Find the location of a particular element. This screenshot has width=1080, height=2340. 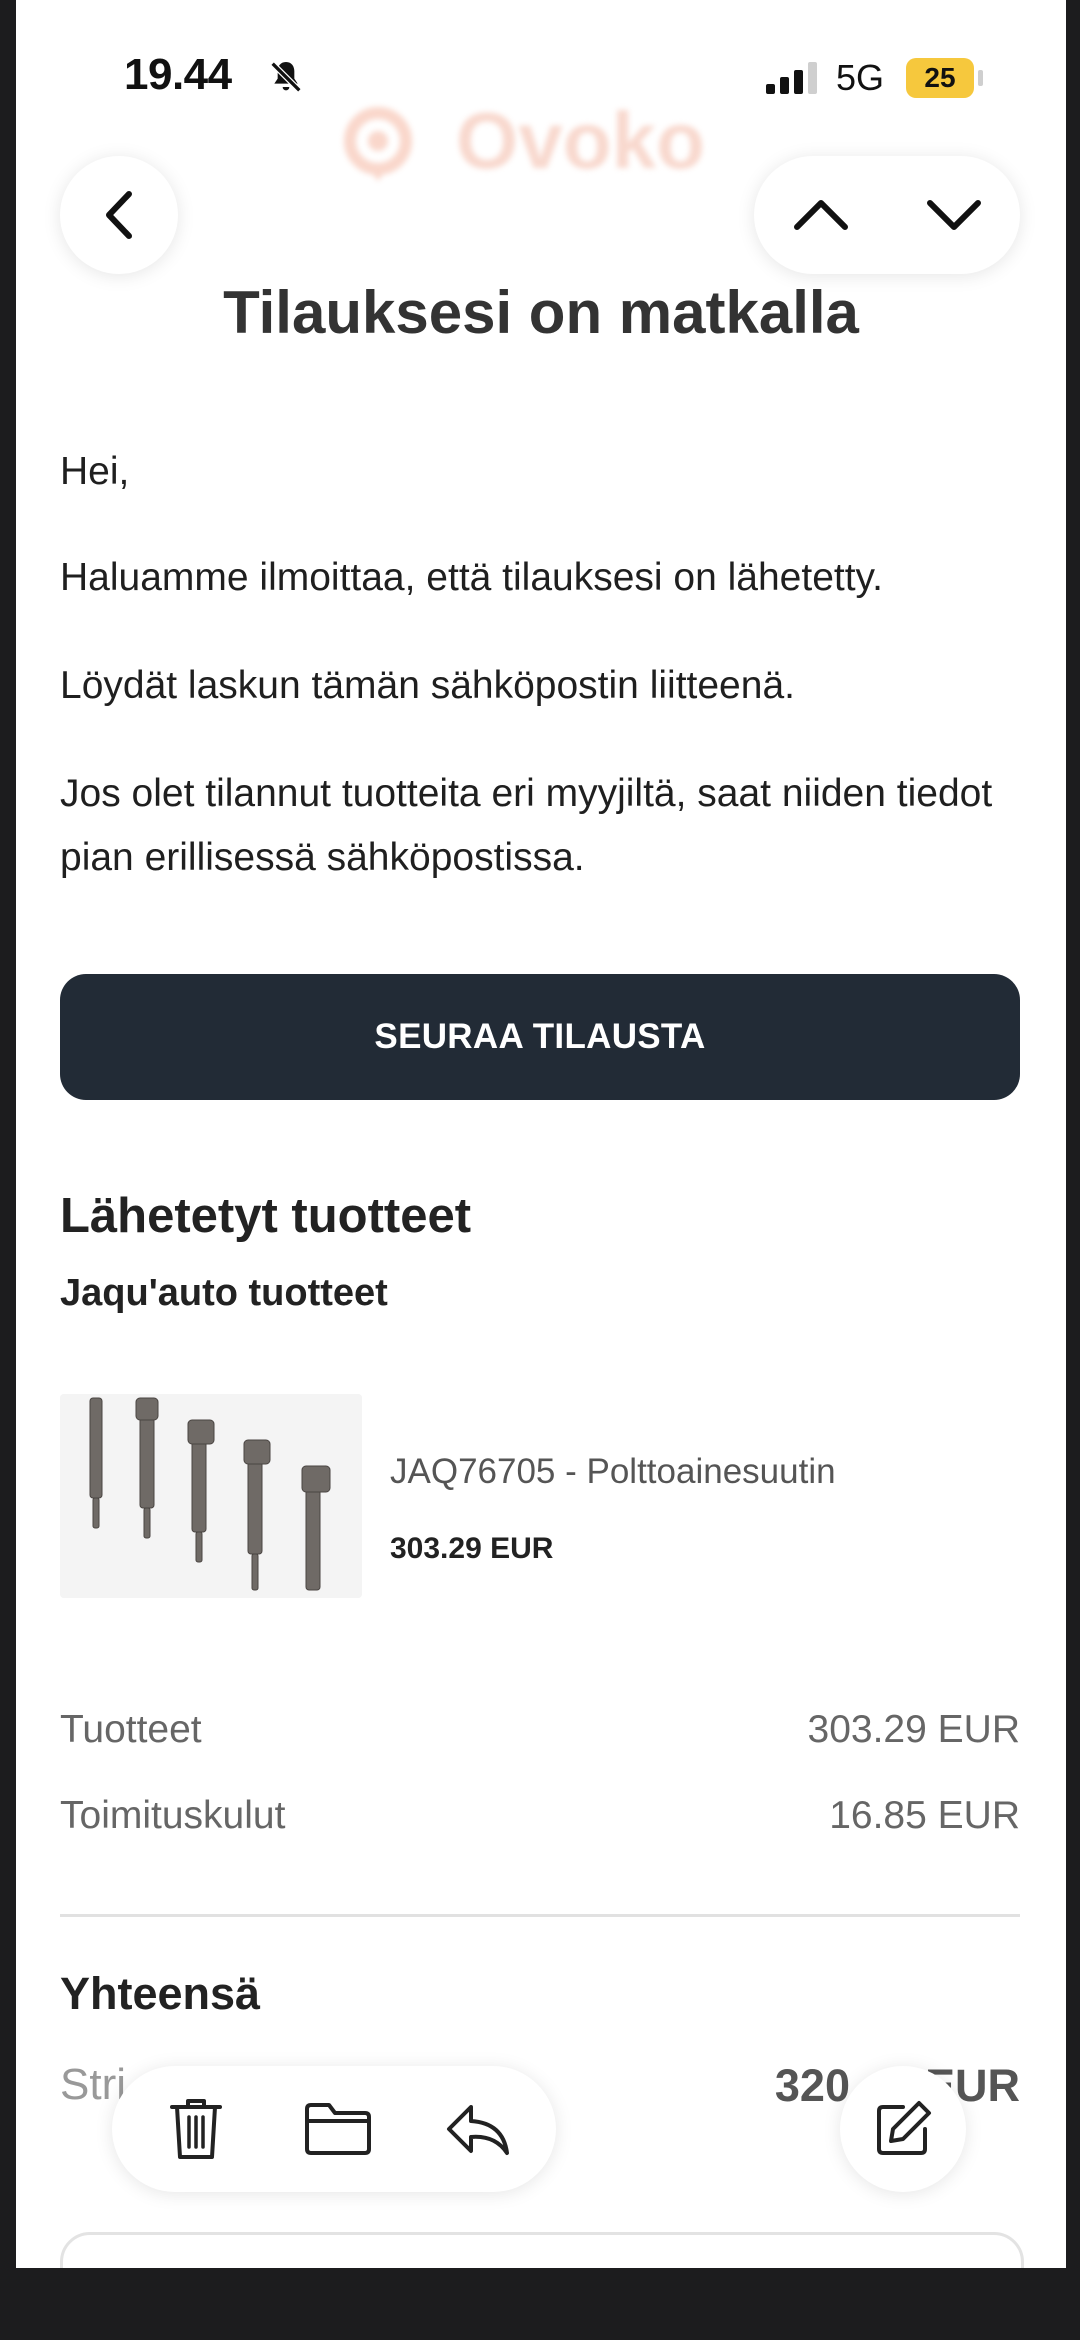

next-message-button is located at coordinates (953, 215).